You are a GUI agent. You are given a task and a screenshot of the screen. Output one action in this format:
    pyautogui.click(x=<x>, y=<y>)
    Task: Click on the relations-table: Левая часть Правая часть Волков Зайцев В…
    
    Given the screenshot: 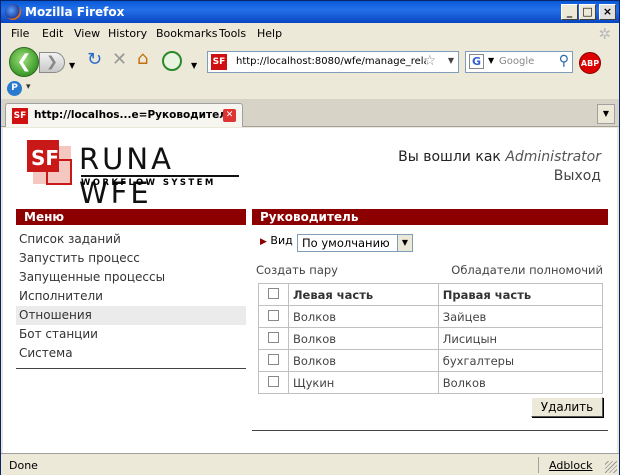 What is the action you would take?
    pyautogui.click(x=431, y=338)
    